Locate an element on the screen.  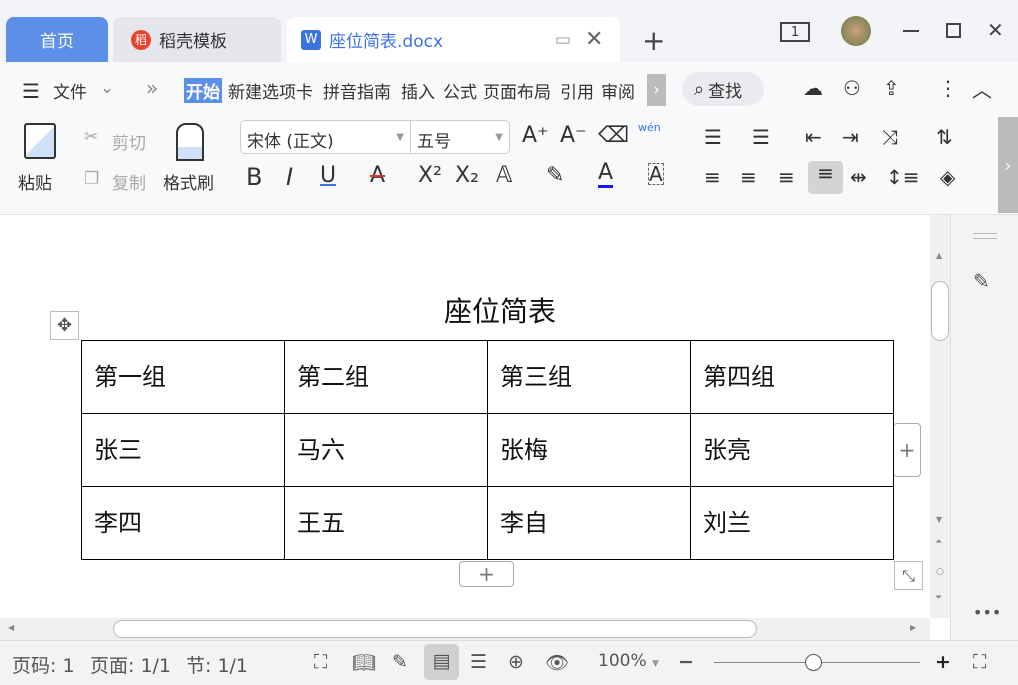
char-shading-icon: A is located at coordinates (656, 174).